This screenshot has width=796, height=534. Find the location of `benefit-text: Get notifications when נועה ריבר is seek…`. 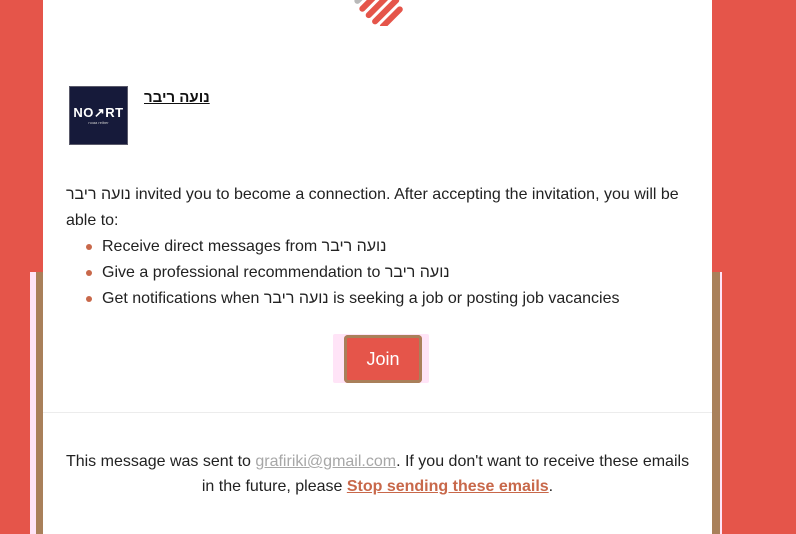

benefit-text: Get notifications when נועה ריבר is seek… is located at coordinates (361, 298).